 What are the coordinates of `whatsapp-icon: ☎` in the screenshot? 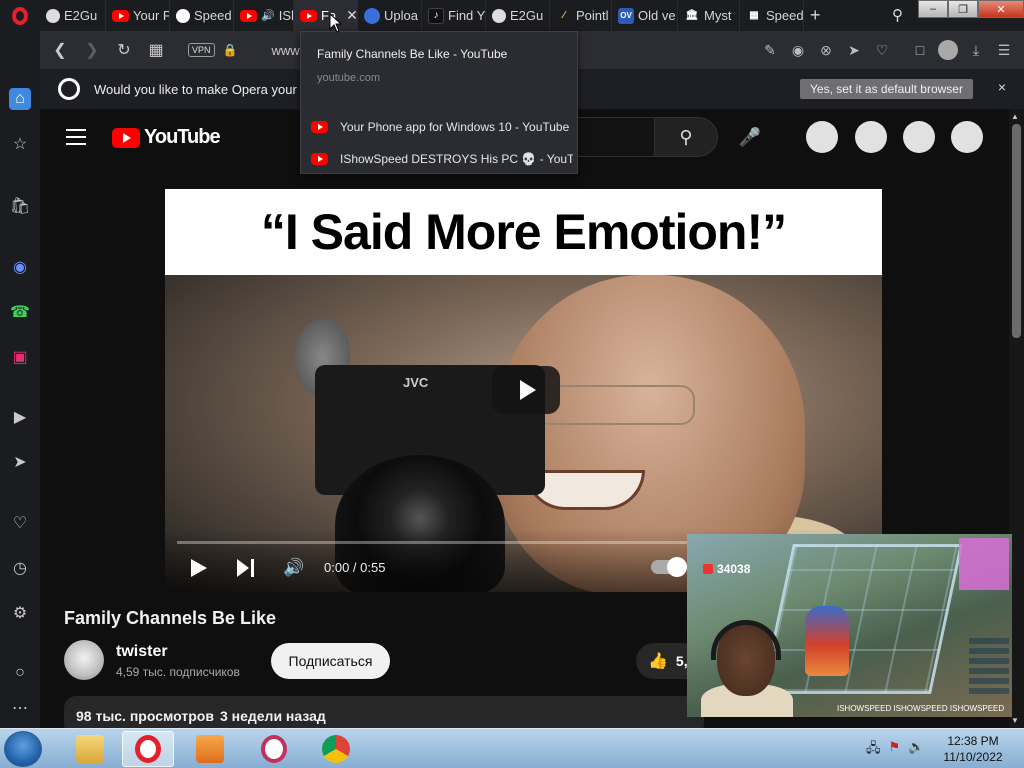 It's located at (20, 312).